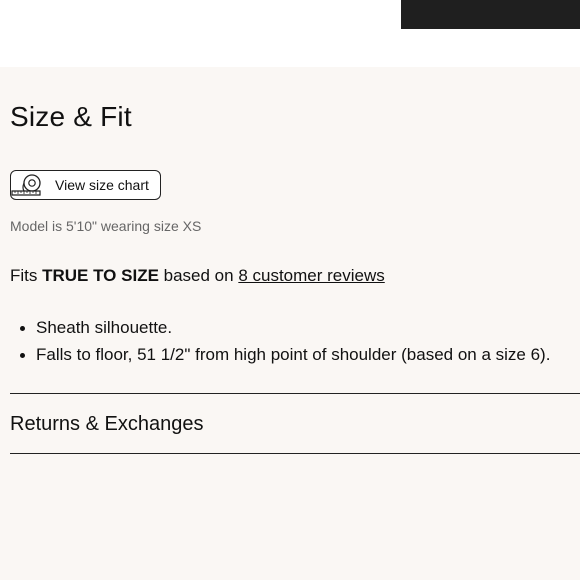 Image resolution: width=580 pixels, height=580 pixels. What do you see at coordinates (490, 14) in the screenshot?
I see `product-image` at bounding box center [490, 14].